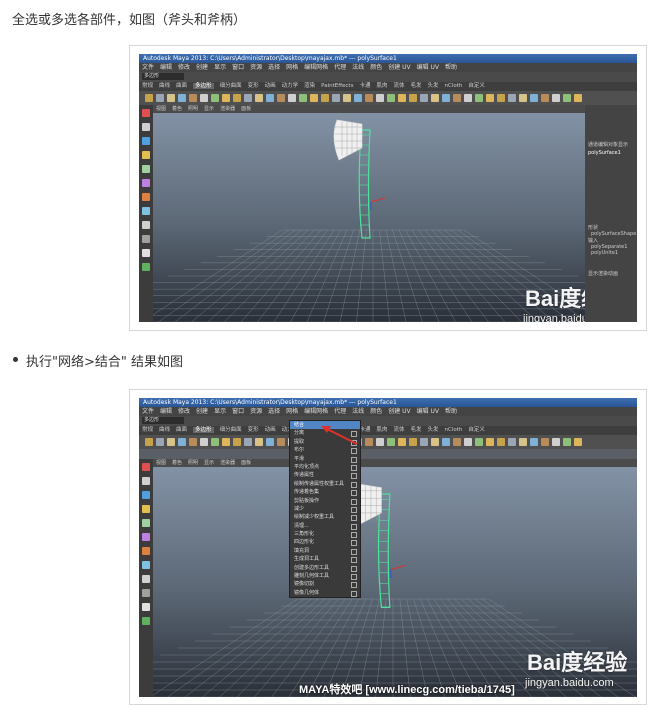  What do you see at coordinates (166, 411) in the screenshot?
I see `menu-item-1: 编辑` at bounding box center [166, 411].